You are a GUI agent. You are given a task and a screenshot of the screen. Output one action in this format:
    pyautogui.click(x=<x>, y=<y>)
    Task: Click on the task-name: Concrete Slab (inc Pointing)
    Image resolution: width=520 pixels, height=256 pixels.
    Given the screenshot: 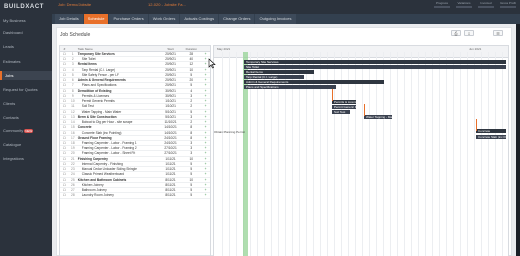 What is the action you would take?
    pyautogui.click(x=102, y=133)
    